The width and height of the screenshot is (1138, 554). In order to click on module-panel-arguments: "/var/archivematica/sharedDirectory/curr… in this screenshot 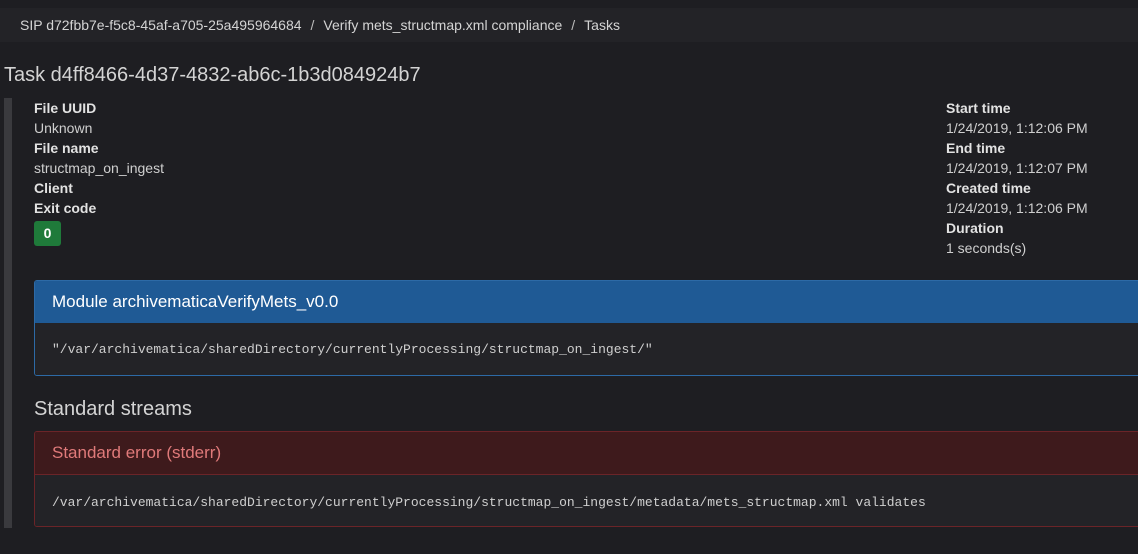, I will do `click(586, 349)`.